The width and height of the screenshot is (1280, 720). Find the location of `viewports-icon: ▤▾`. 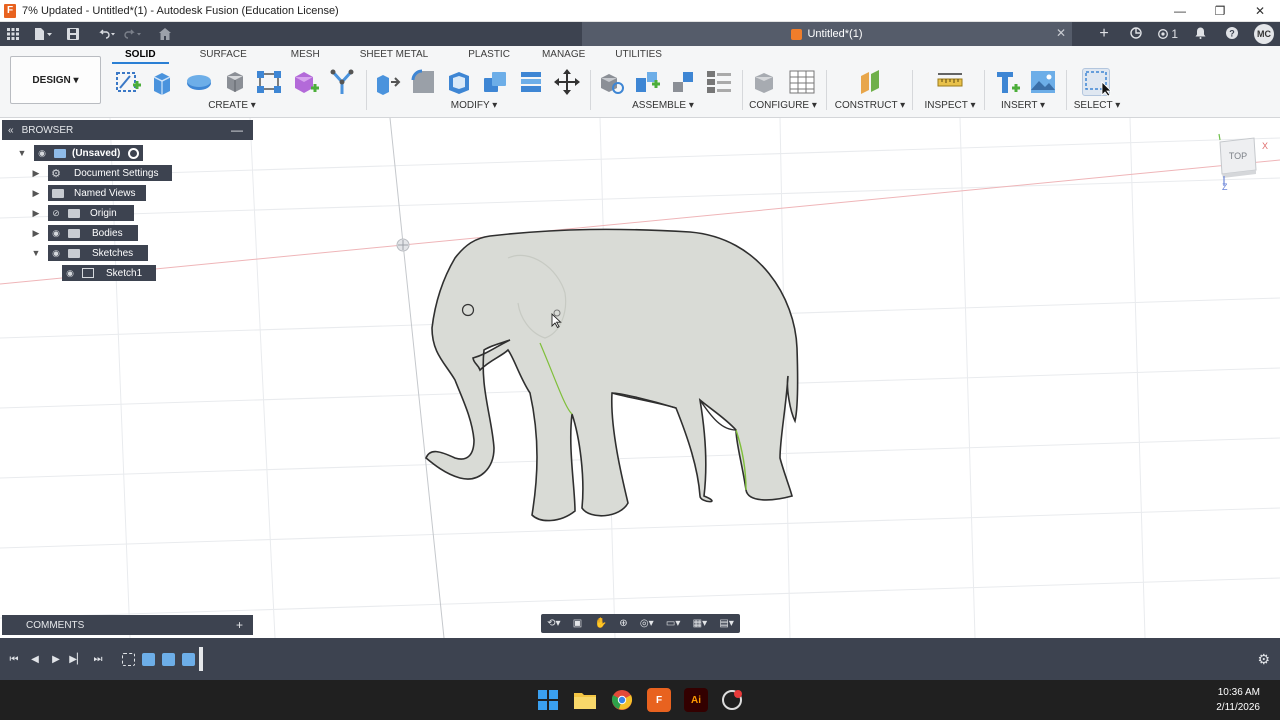

viewports-icon: ▤▾ is located at coordinates (726, 623).